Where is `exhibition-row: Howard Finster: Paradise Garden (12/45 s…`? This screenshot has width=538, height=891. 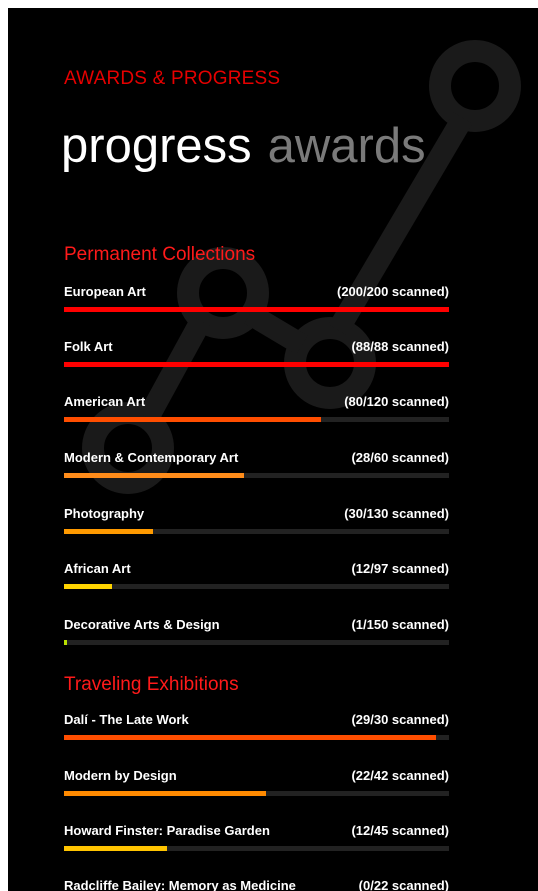 exhibition-row: Howard Finster: Paradise Garden (12/45 s… is located at coordinates (256, 851).